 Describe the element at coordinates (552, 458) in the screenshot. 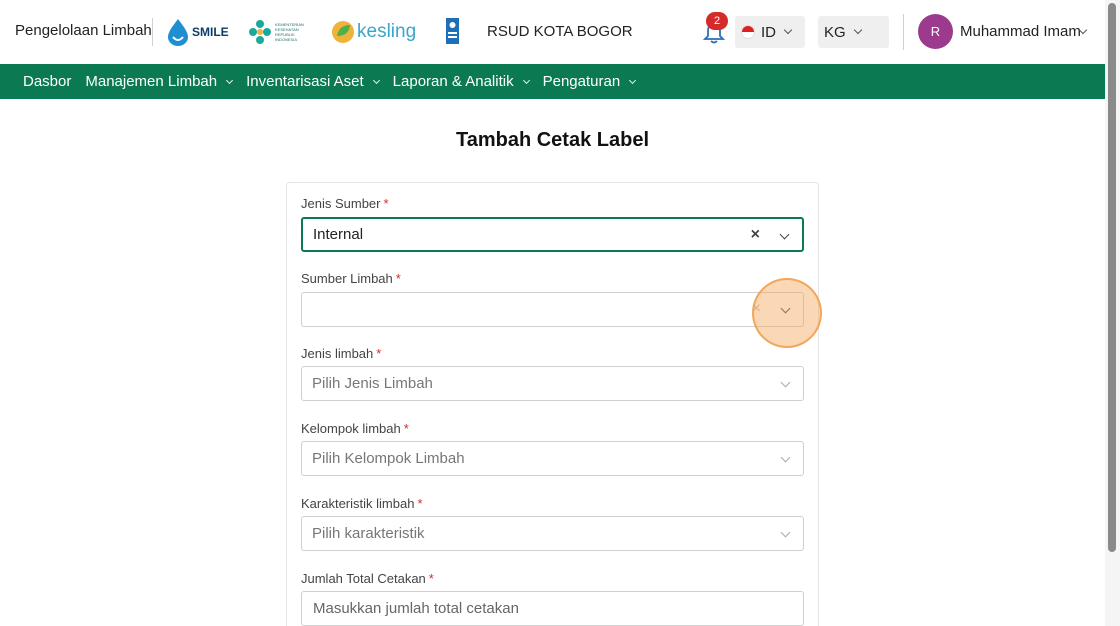

I see `kelompok-limbah-select: Pilih Kelompok Limbah` at that location.